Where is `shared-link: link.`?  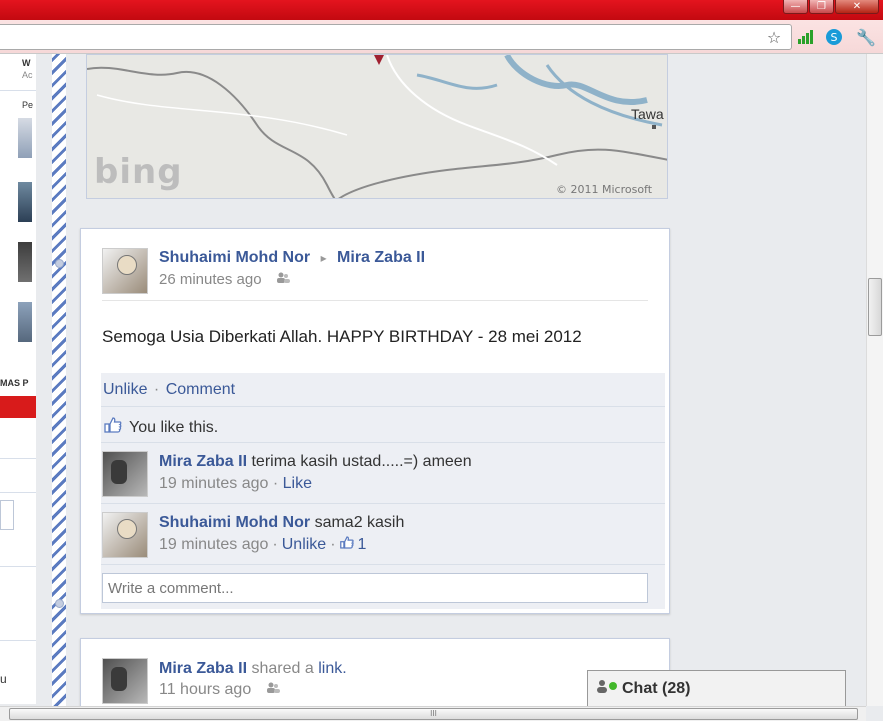
shared-link: link. is located at coordinates (332, 668).